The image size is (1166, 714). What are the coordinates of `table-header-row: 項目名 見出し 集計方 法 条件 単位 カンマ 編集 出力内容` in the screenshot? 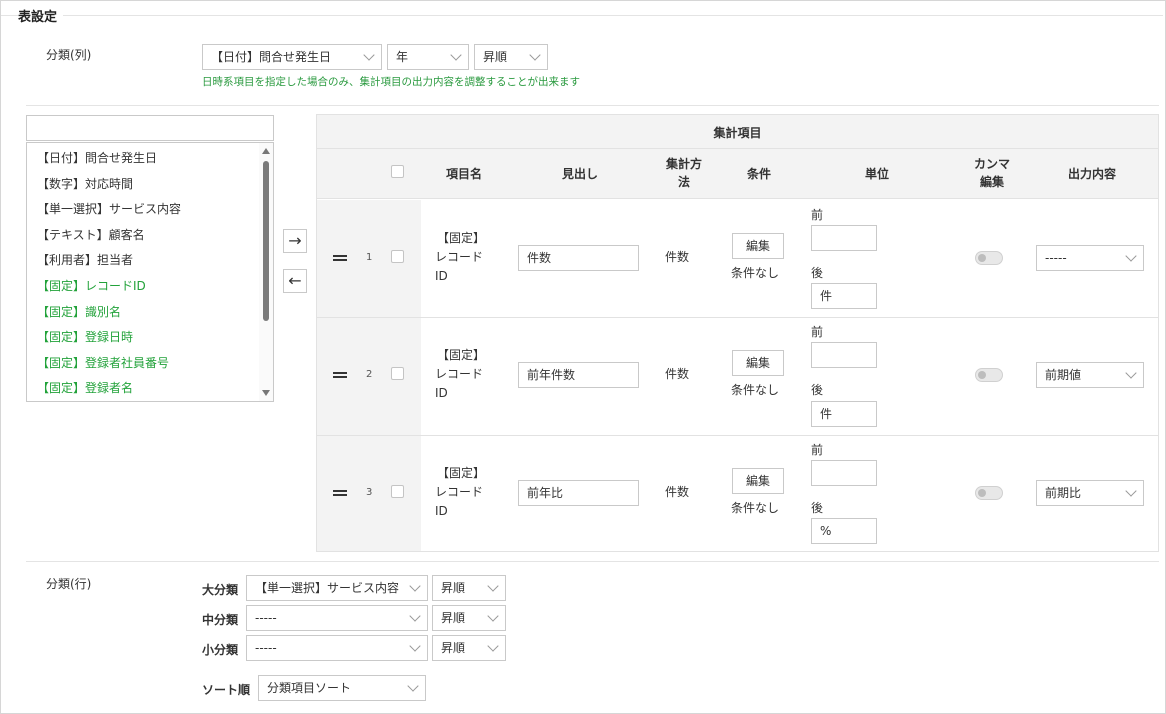 It's located at (737, 174).